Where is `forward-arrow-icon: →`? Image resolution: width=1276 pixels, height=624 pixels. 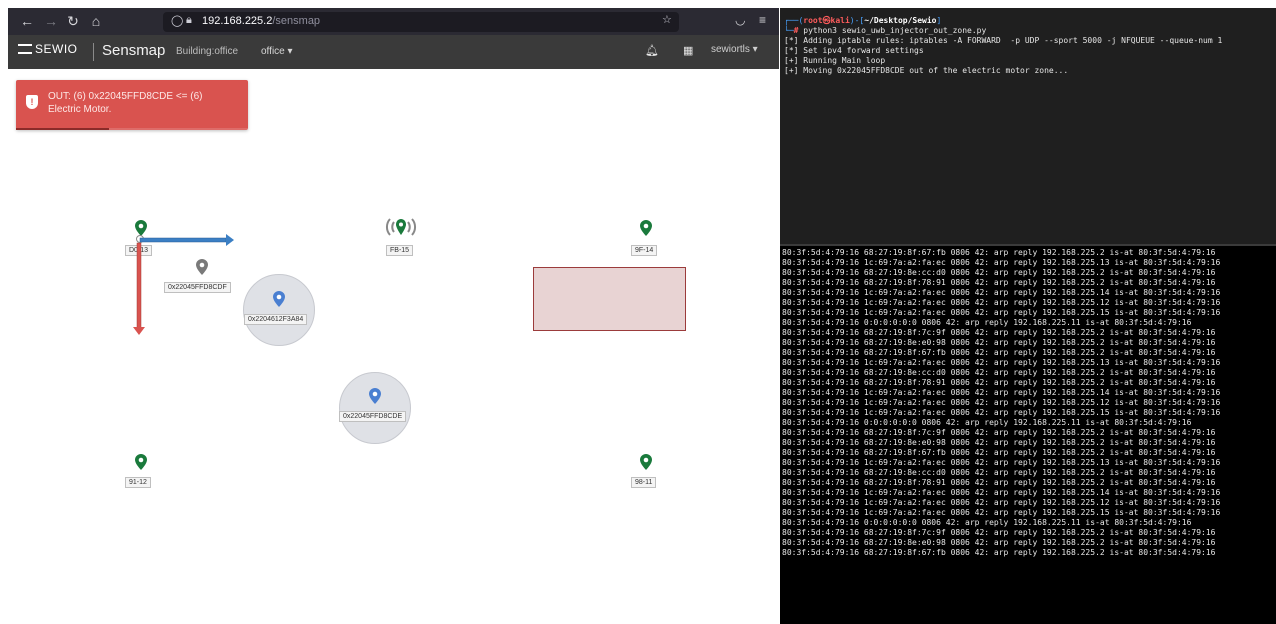 forward-arrow-icon: → is located at coordinates (51, 21).